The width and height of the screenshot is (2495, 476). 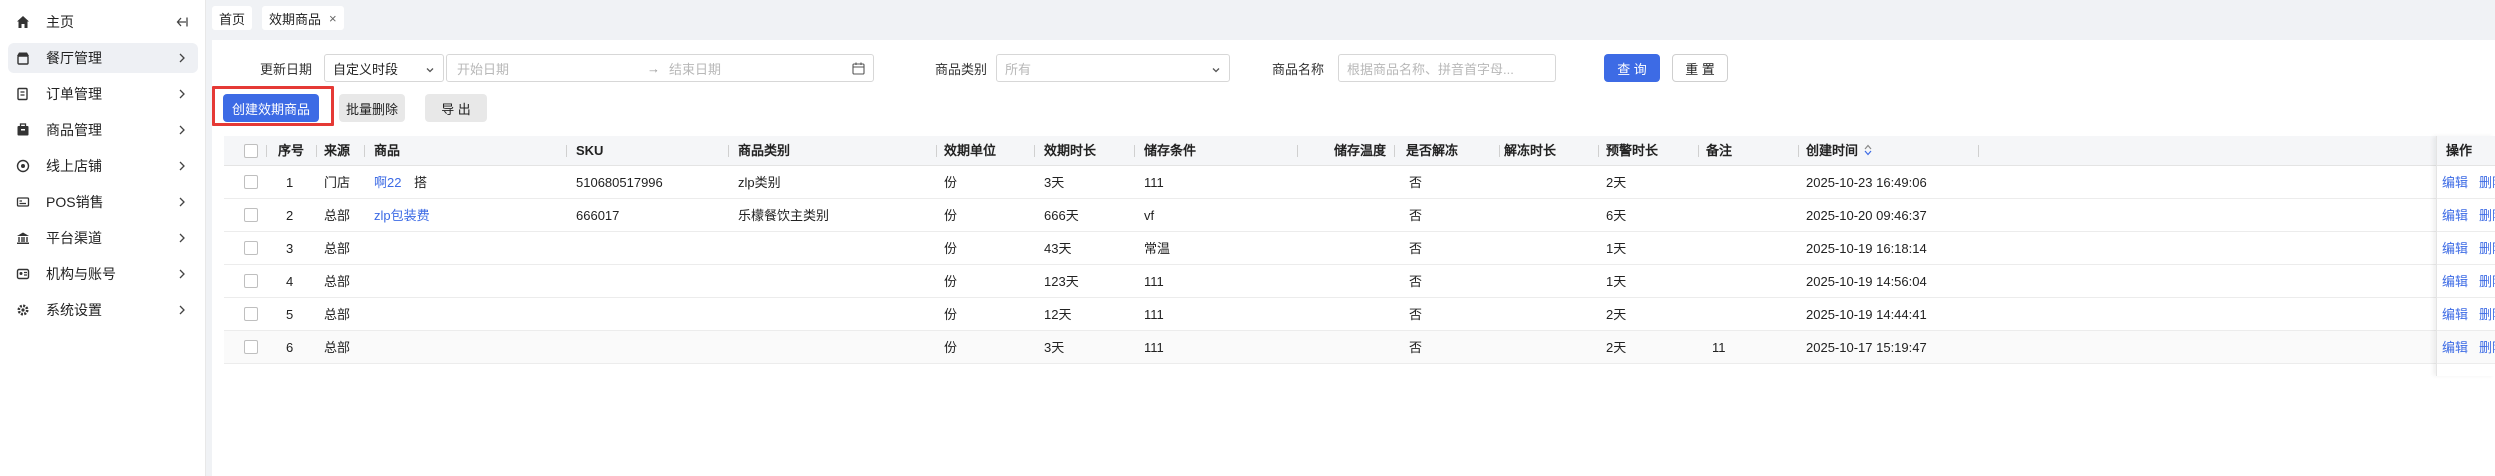 I want to click on cell-duration: 43天, so click(x=1058, y=248).